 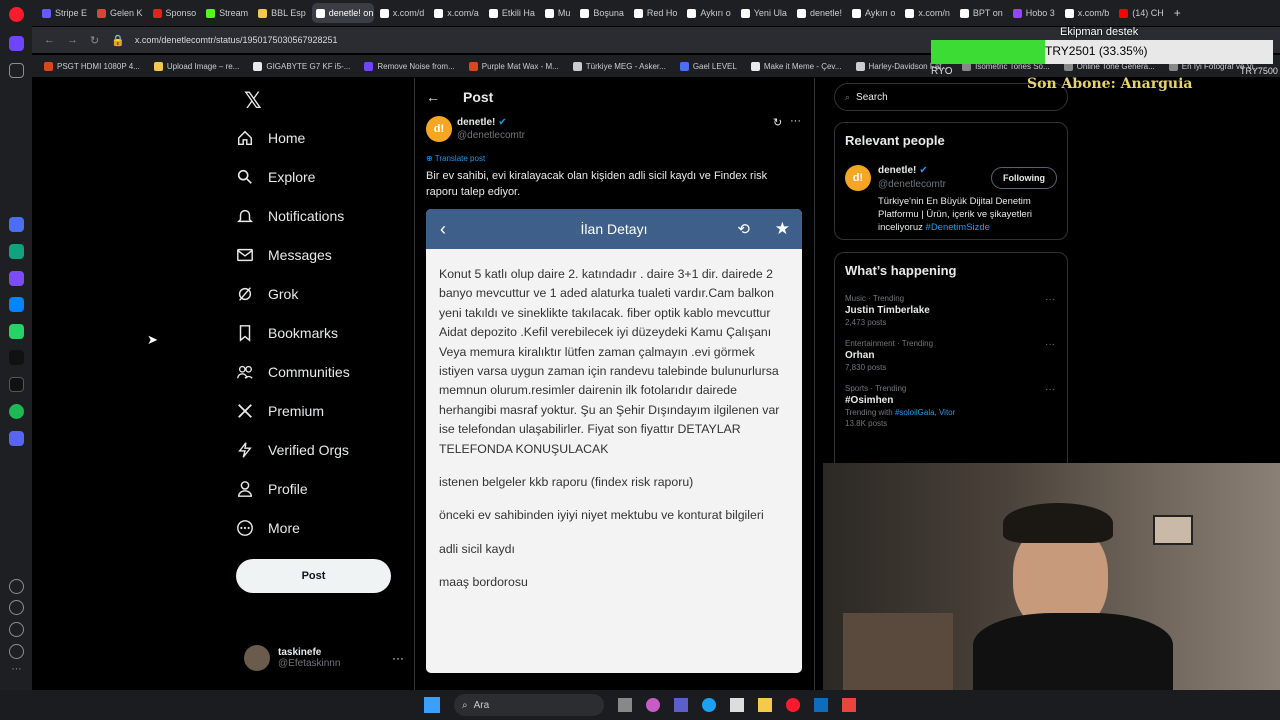 What do you see at coordinates (558, 13) in the screenshot?
I see `browser-tab: Mu` at bounding box center [558, 13].